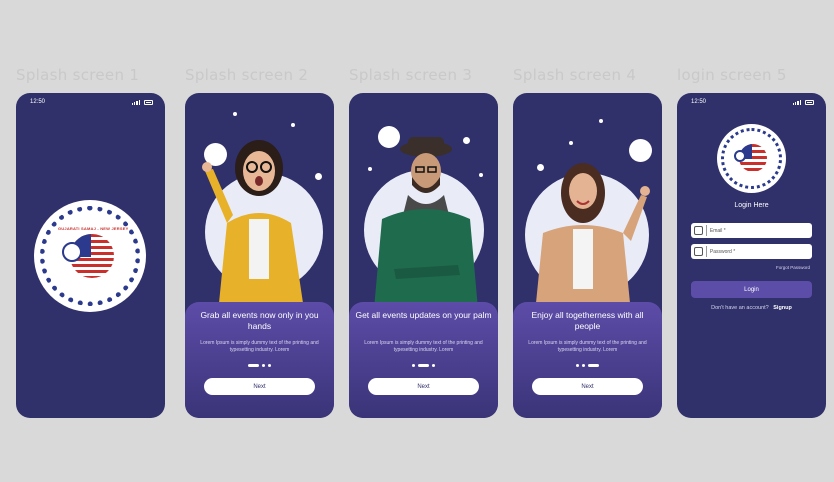 This screenshot has height=482, width=834. I want to click on screen-label-1: Splash screen 1, so click(78, 75).